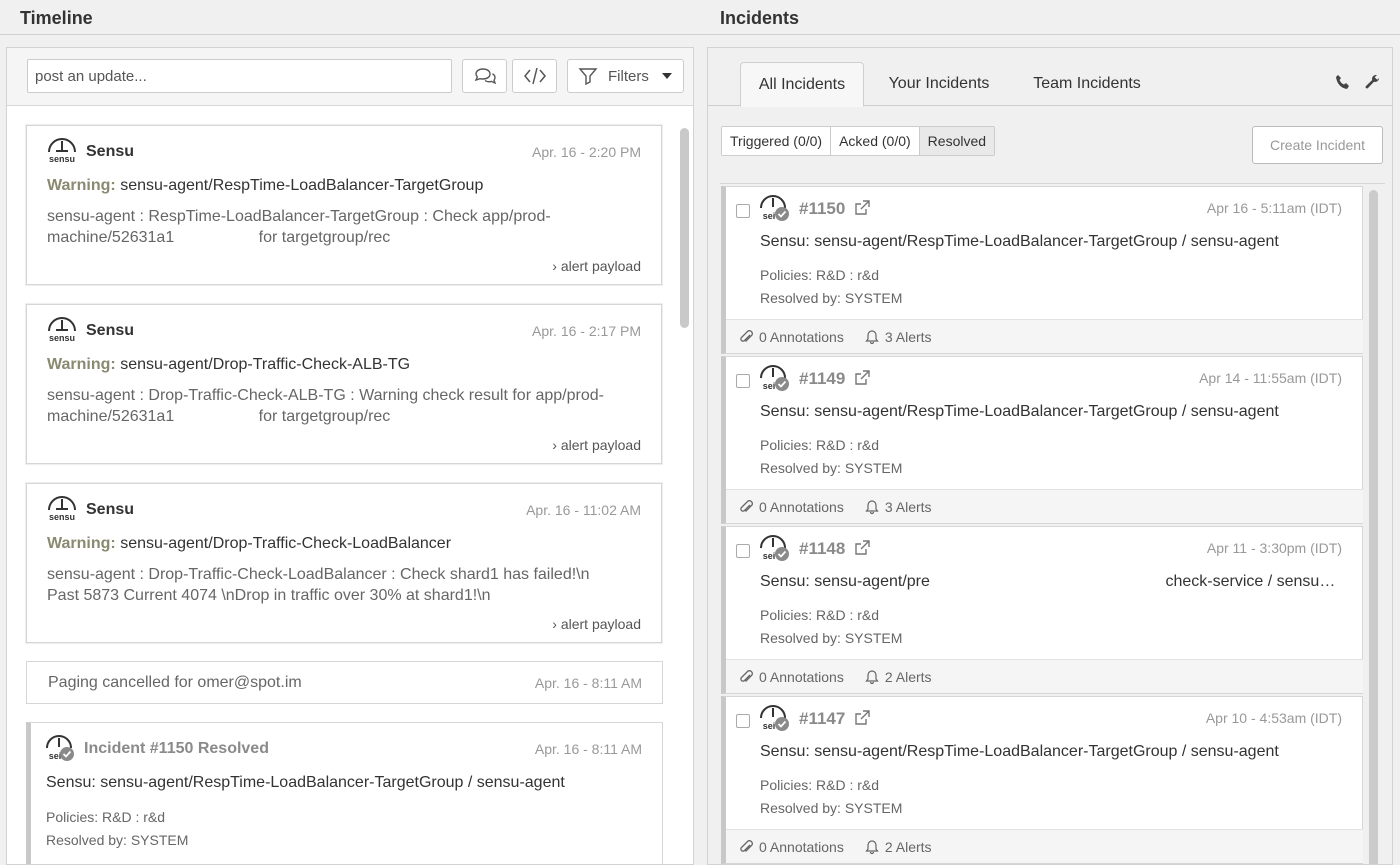 The height and width of the screenshot is (865, 1400). Describe the element at coordinates (1087, 84) in the screenshot. I see `tab-team-incidents: Team Incidents` at that location.